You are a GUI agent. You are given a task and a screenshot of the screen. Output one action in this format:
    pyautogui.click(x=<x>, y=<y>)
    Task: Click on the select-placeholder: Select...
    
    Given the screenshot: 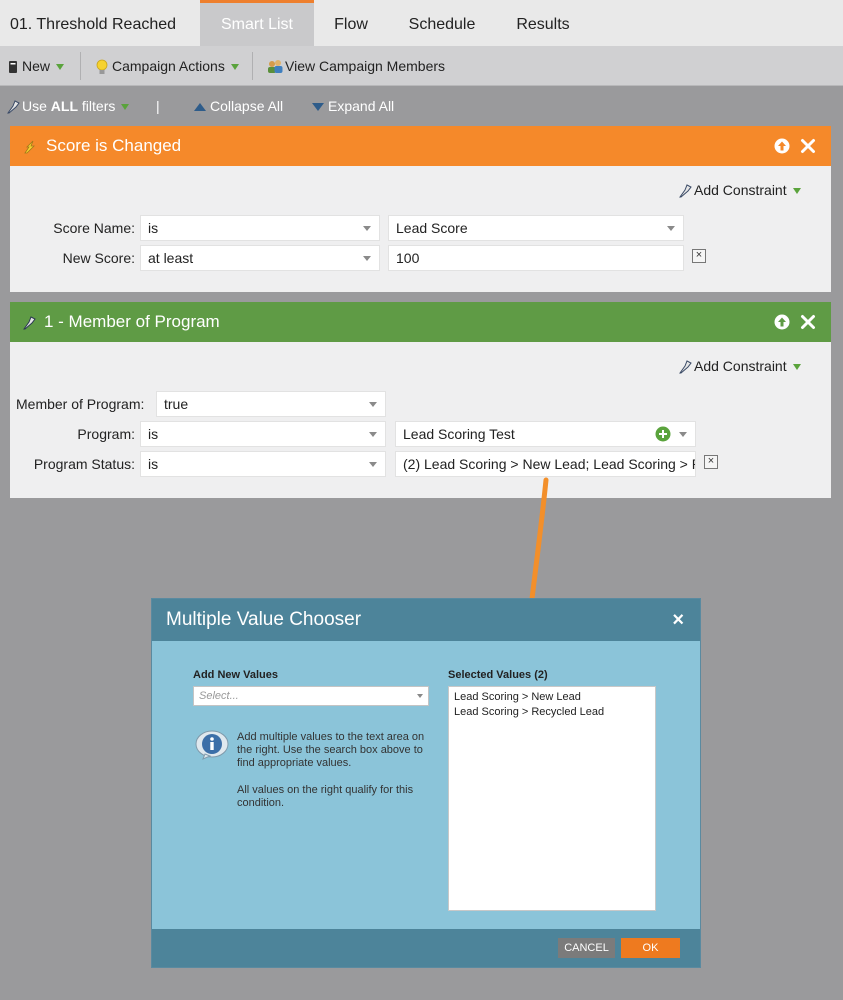 What is the action you would take?
    pyautogui.click(x=219, y=696)
    